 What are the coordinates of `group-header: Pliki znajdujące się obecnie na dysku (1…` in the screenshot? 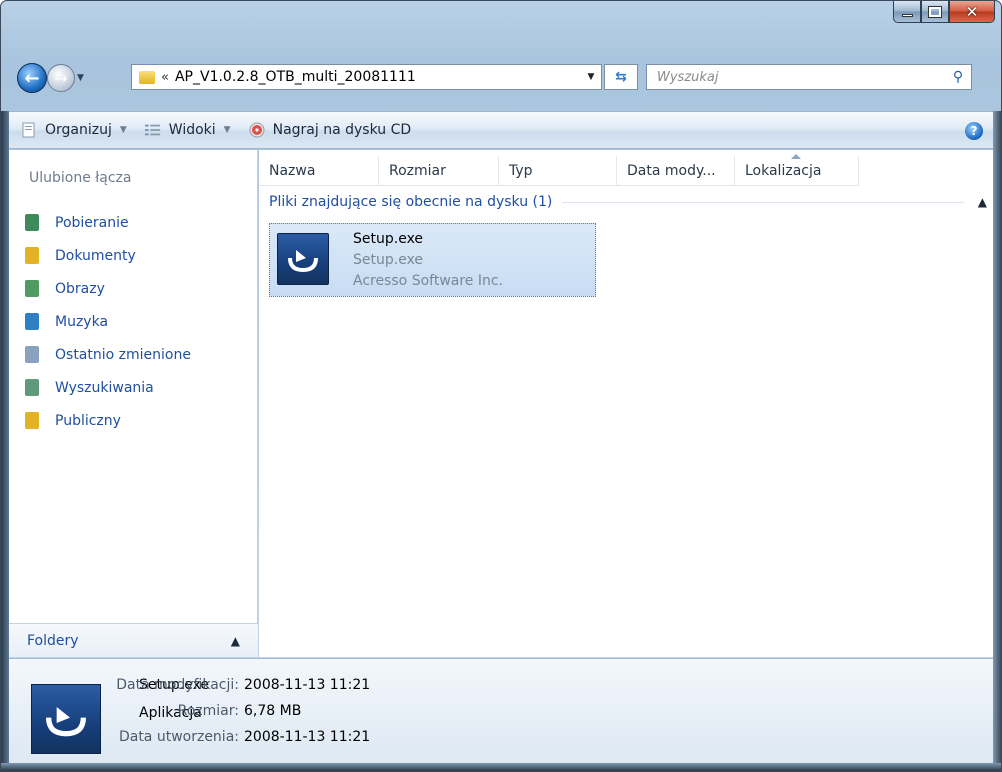 It's located at (628, 202).